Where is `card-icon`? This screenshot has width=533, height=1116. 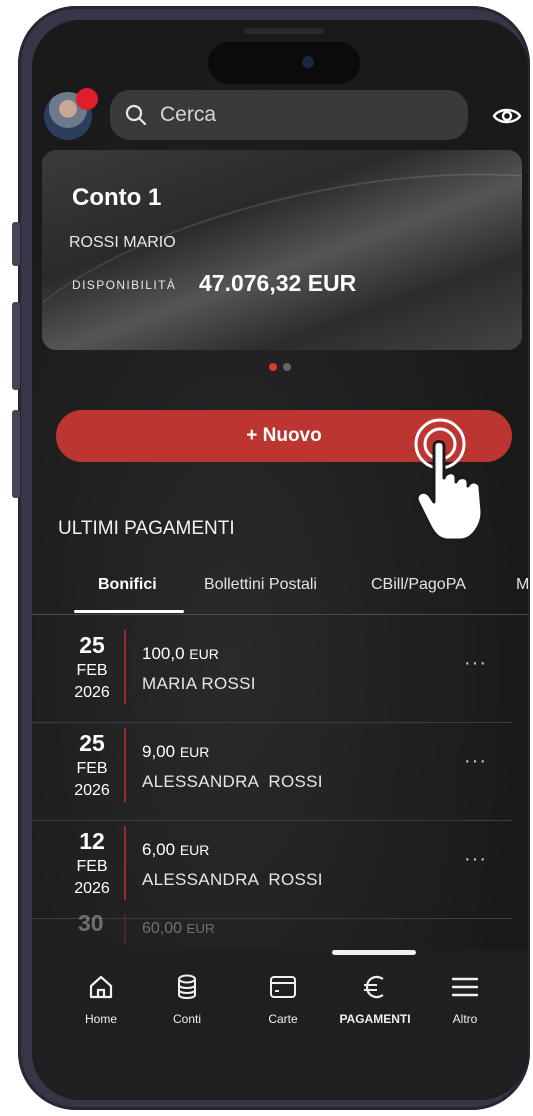 card-icon is located at coordinates (283, 987).